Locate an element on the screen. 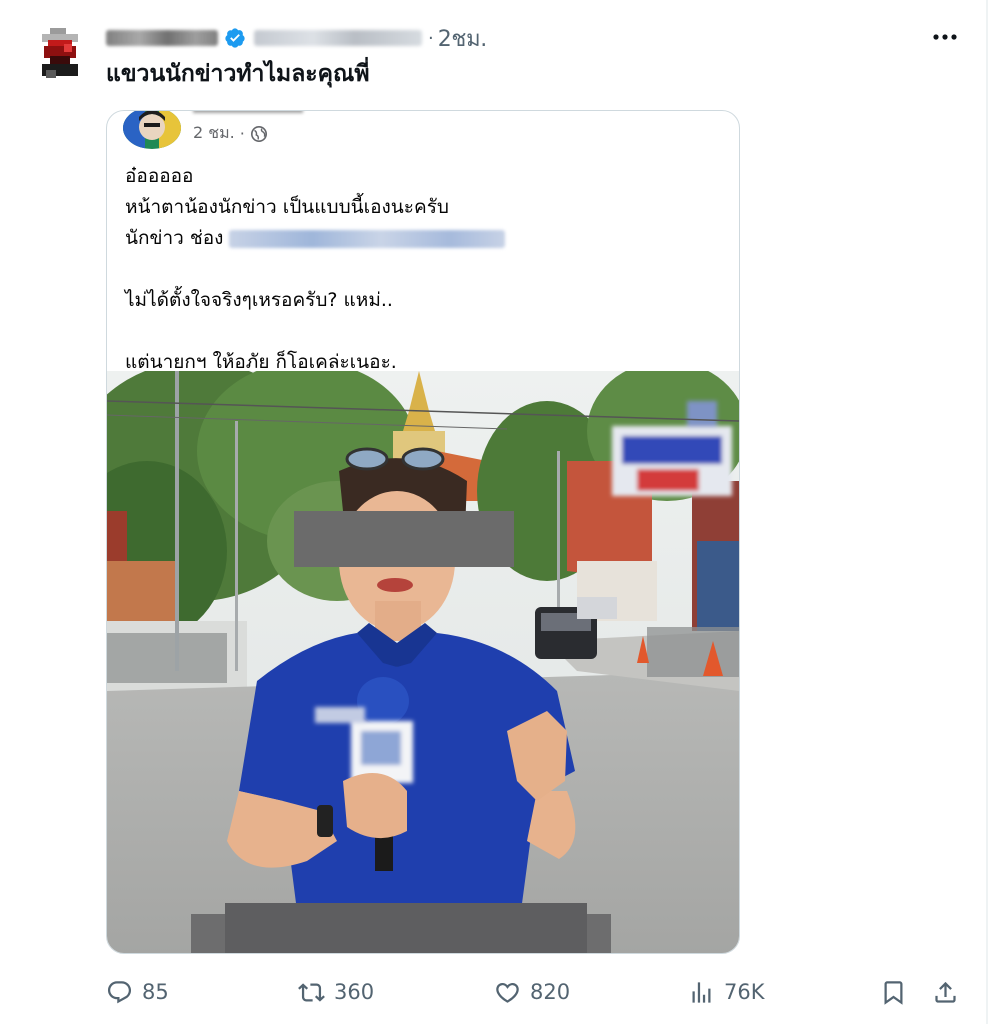 Image resolution: width=988 pixels, height=1024 pixels. embedded-post-time: 2 ชม. is located at coordinates (214, 132).